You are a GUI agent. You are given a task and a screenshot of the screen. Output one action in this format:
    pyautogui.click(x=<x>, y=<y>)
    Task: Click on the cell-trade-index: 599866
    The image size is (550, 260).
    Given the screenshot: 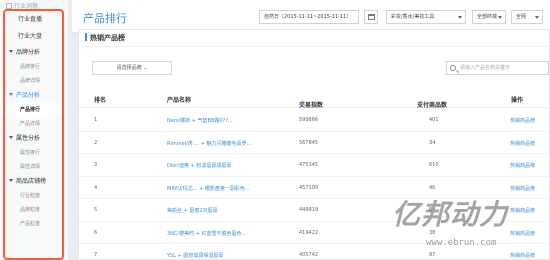 What is the action you would take?
    pyautogui.click(x=309, y=120)
    